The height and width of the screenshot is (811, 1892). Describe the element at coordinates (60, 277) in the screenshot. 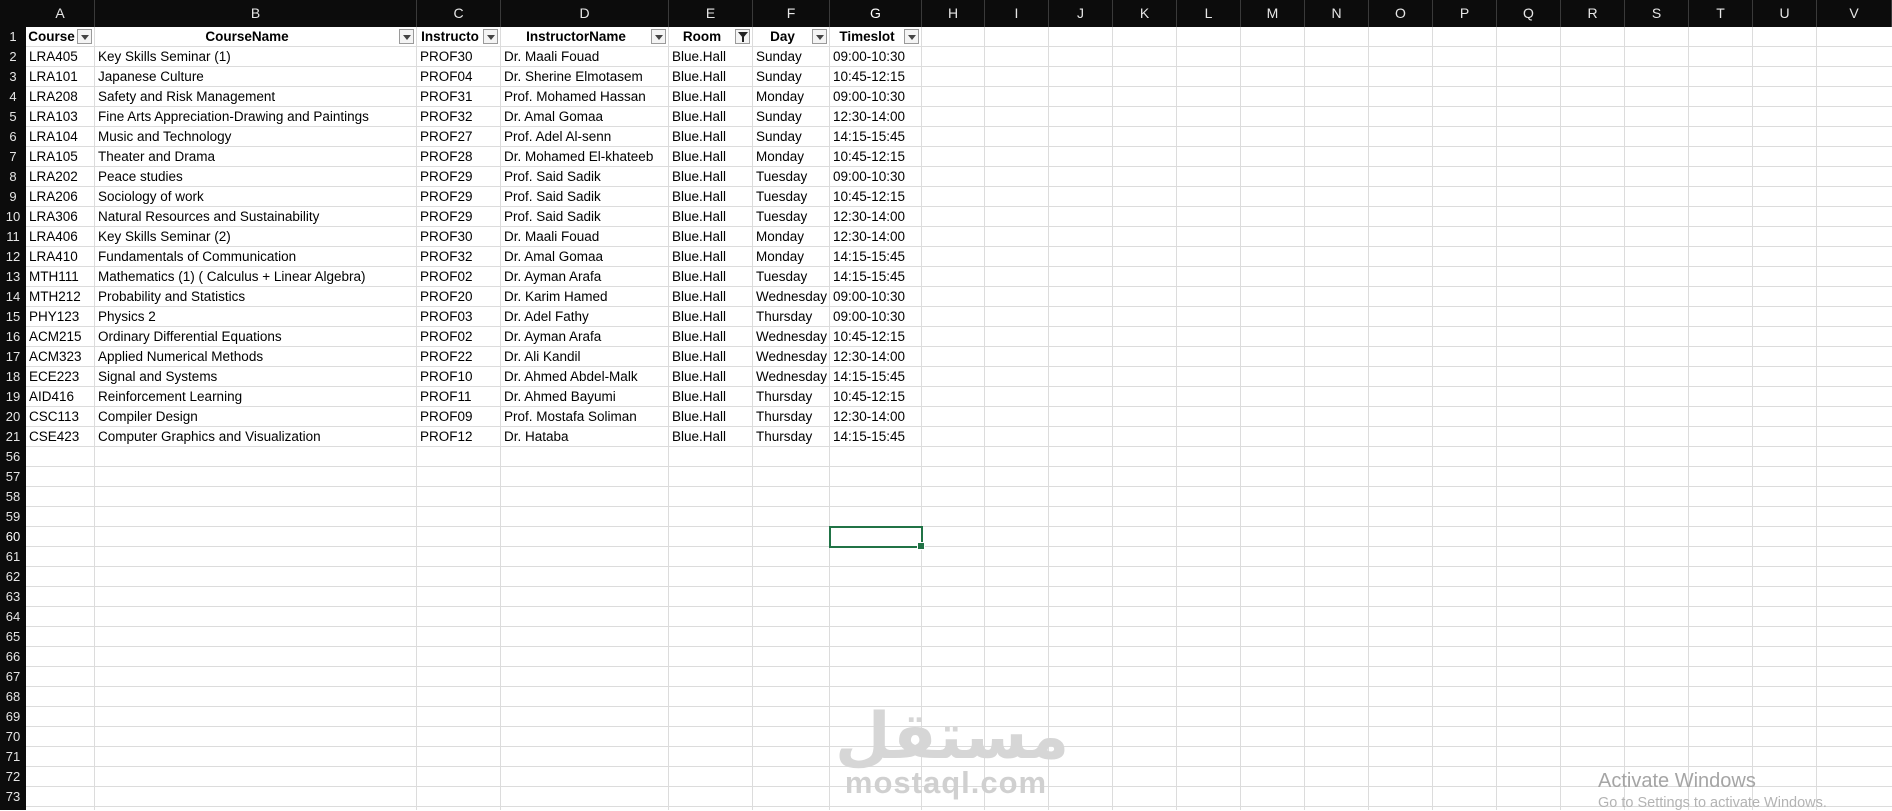

I see `cell-course: MTH111` at that location.